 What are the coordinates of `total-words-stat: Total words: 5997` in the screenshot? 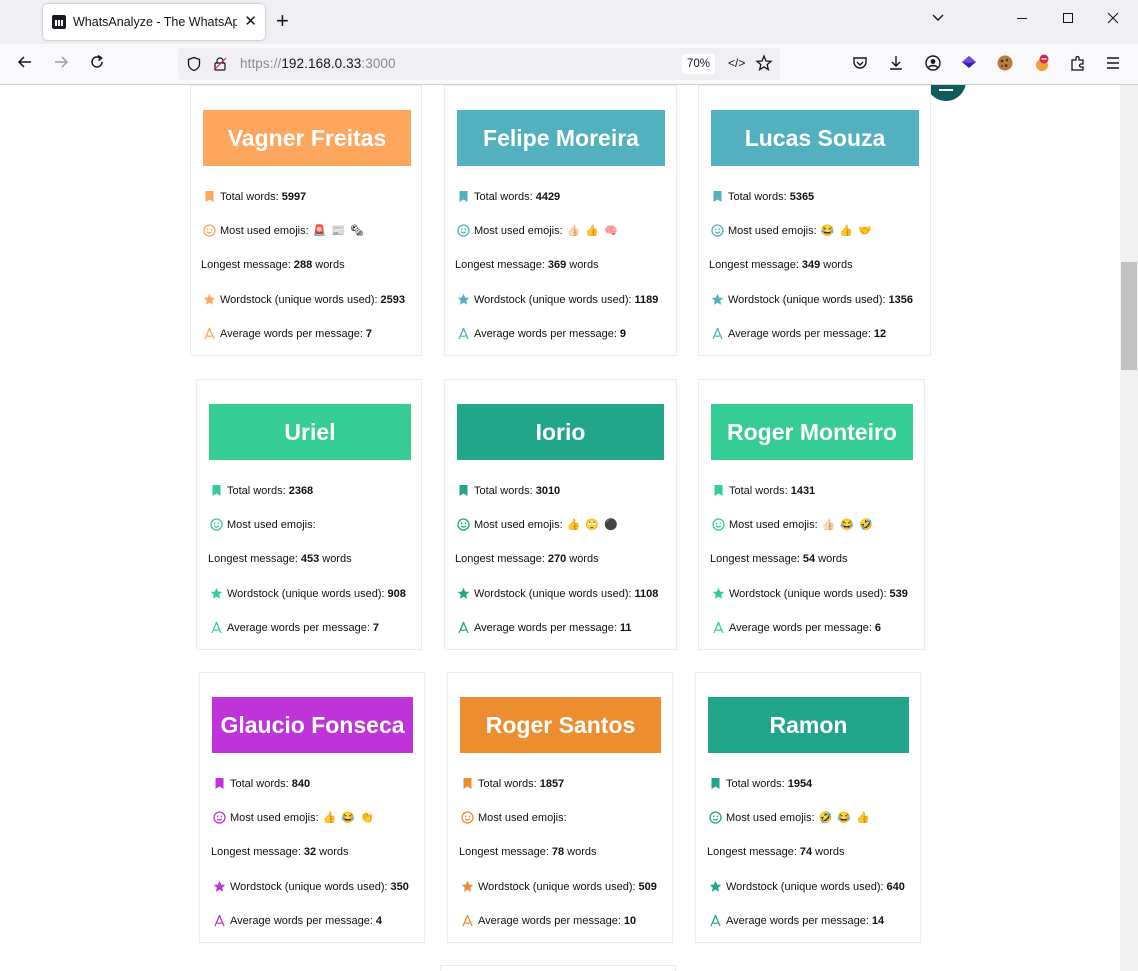 It's located at (254, 196).